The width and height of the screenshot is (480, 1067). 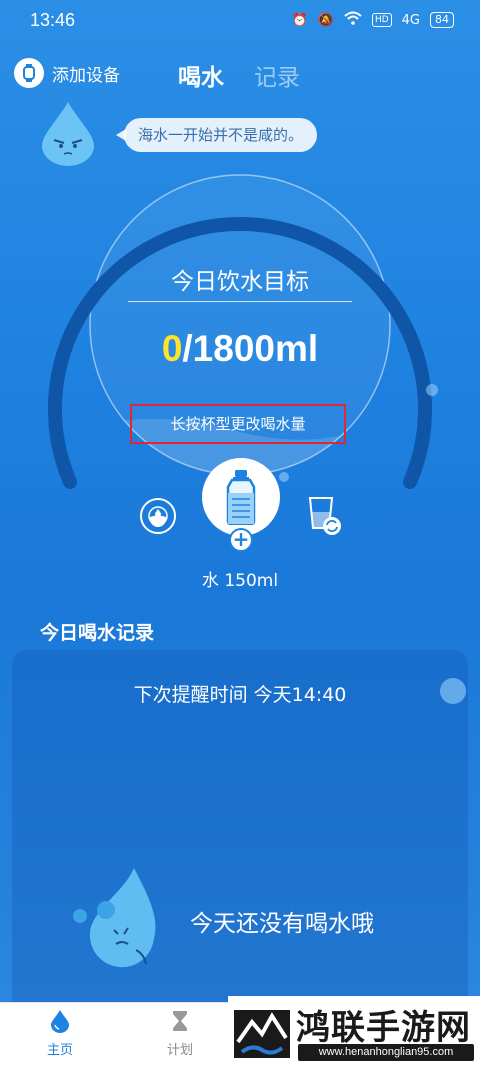 What do you see at coordinates (238, 424) in the screenshot?
I see `change-amount-hint: 长按杯型更改喝水量` at bounding box center [238, 424].